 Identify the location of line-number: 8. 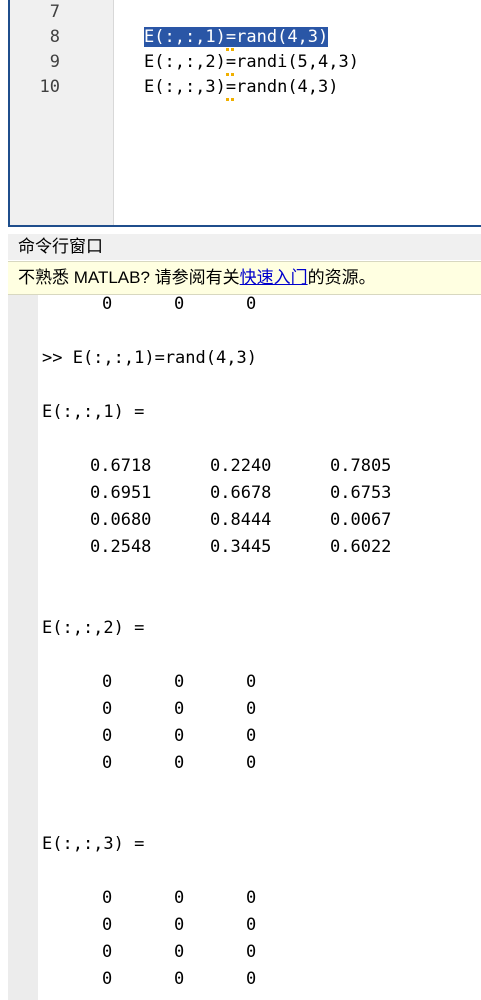
(54, 37).